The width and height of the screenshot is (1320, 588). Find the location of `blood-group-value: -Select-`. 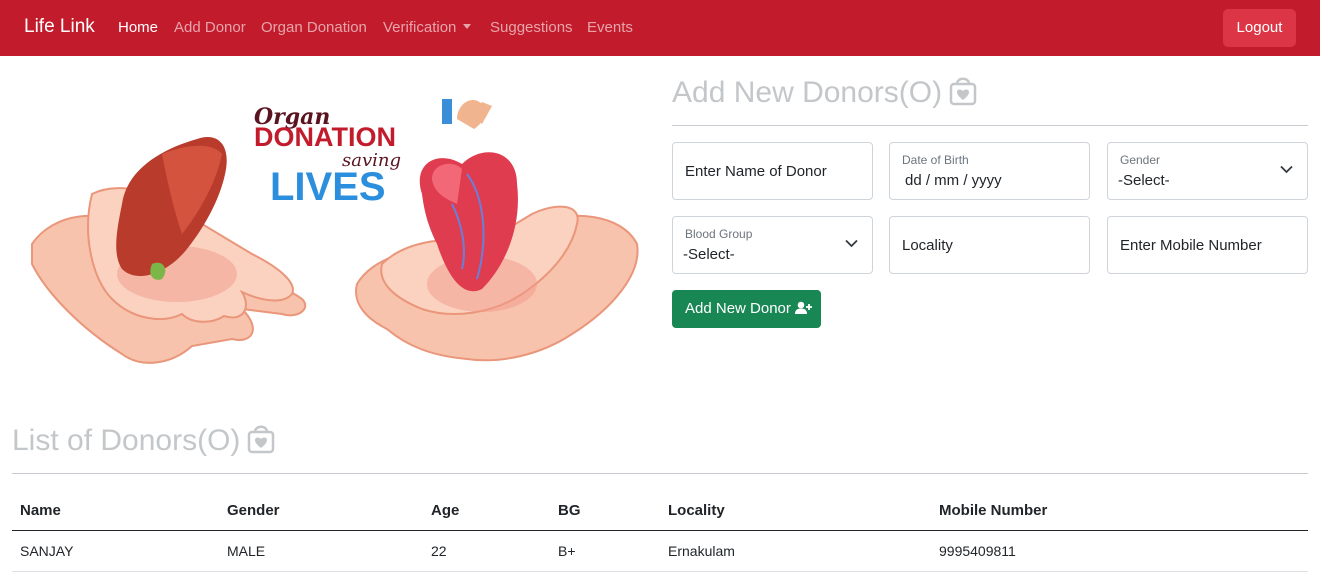

blood-group-value: -Select- is located at coordinates (709, 254).